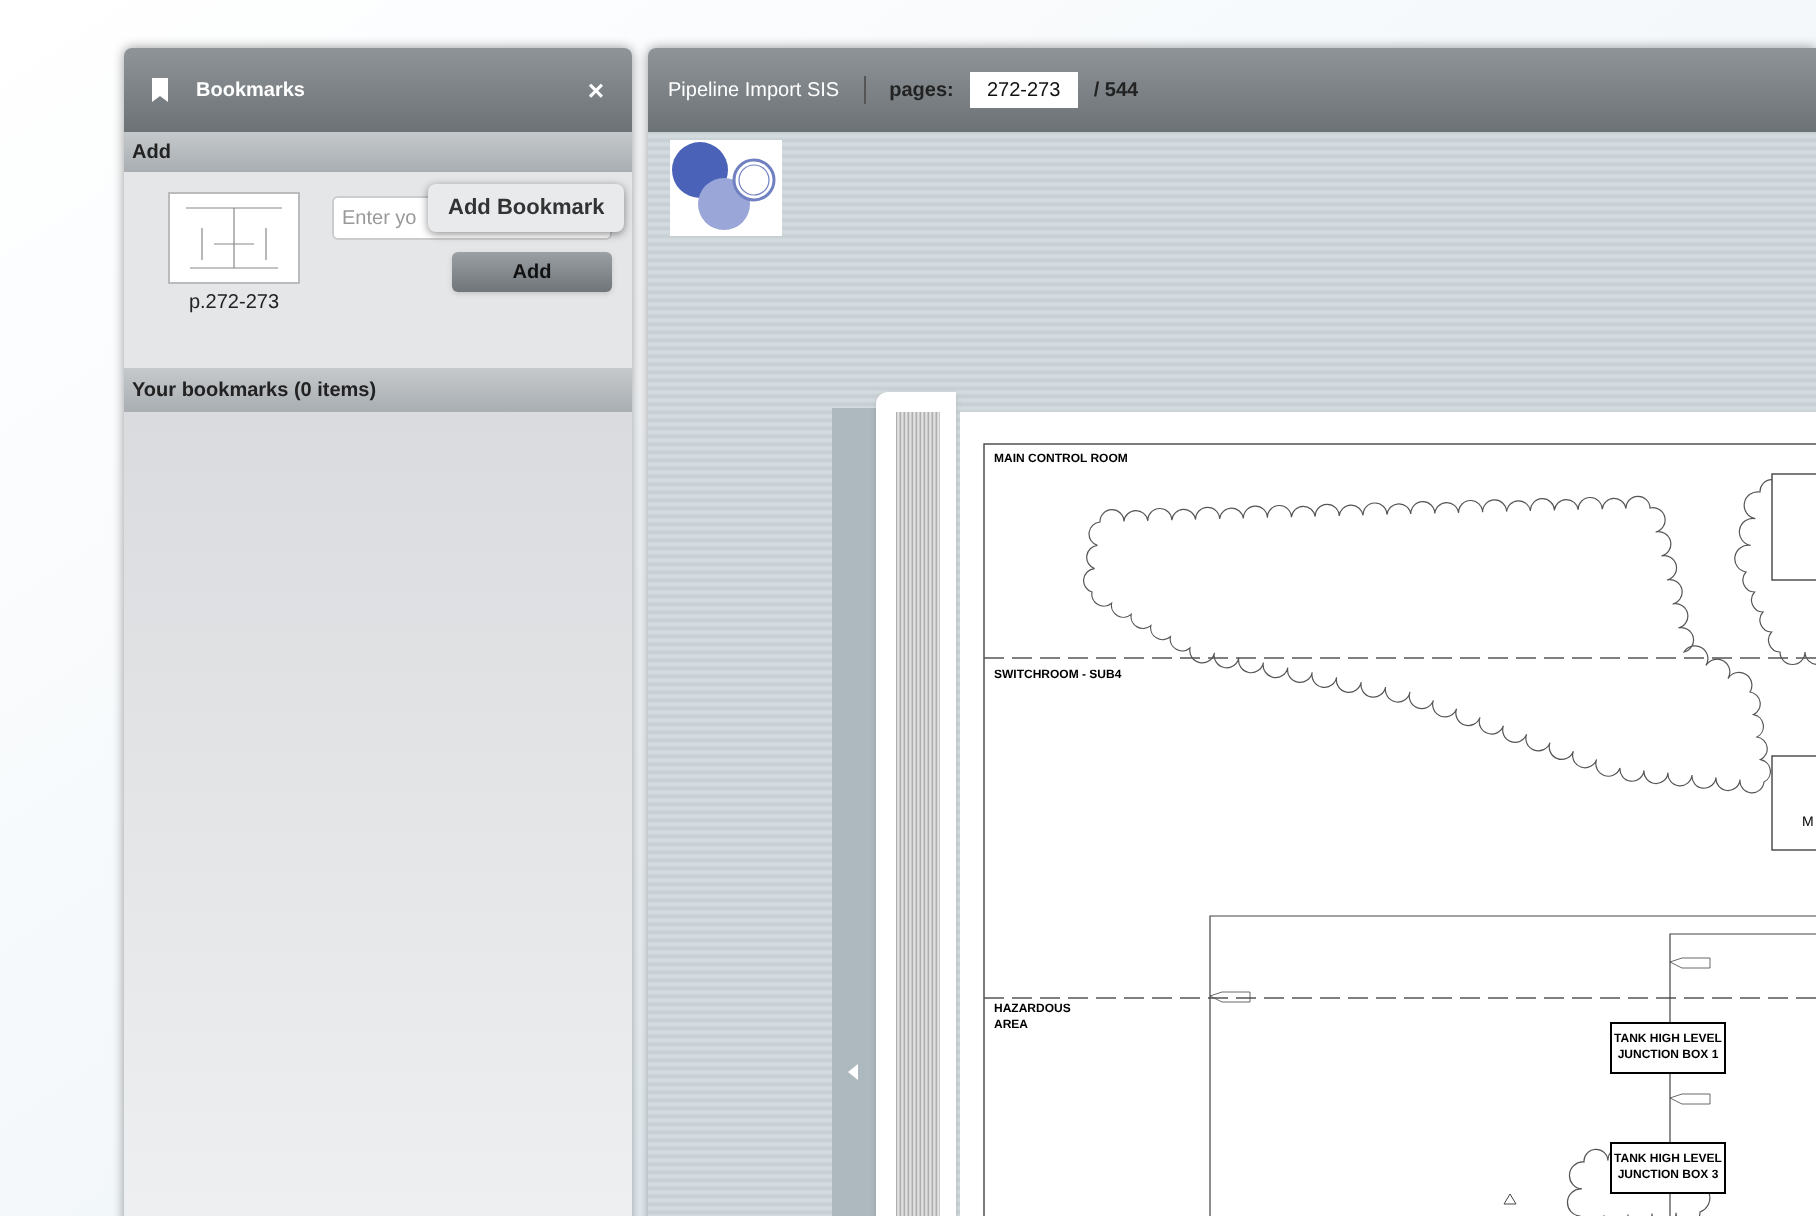  Describe the element at coordinates (1116, 91) in the screenshot. I see `page-total: / 544` at that location.